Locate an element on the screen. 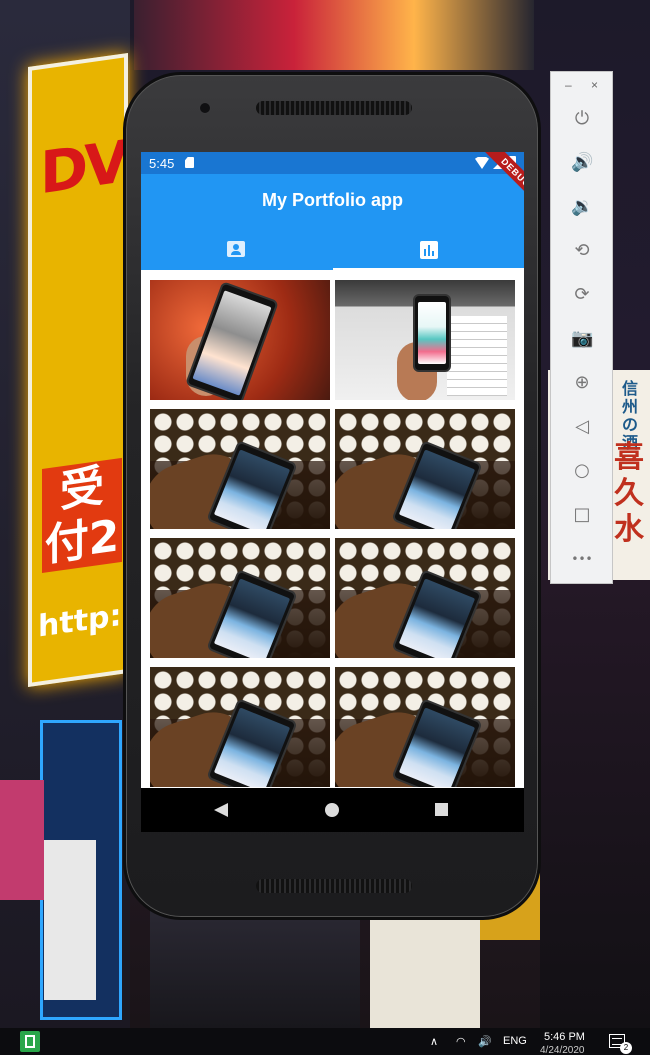 The image size is (650, 1055). zoom-icon: ⊕ is located at coordinates (582, 383).